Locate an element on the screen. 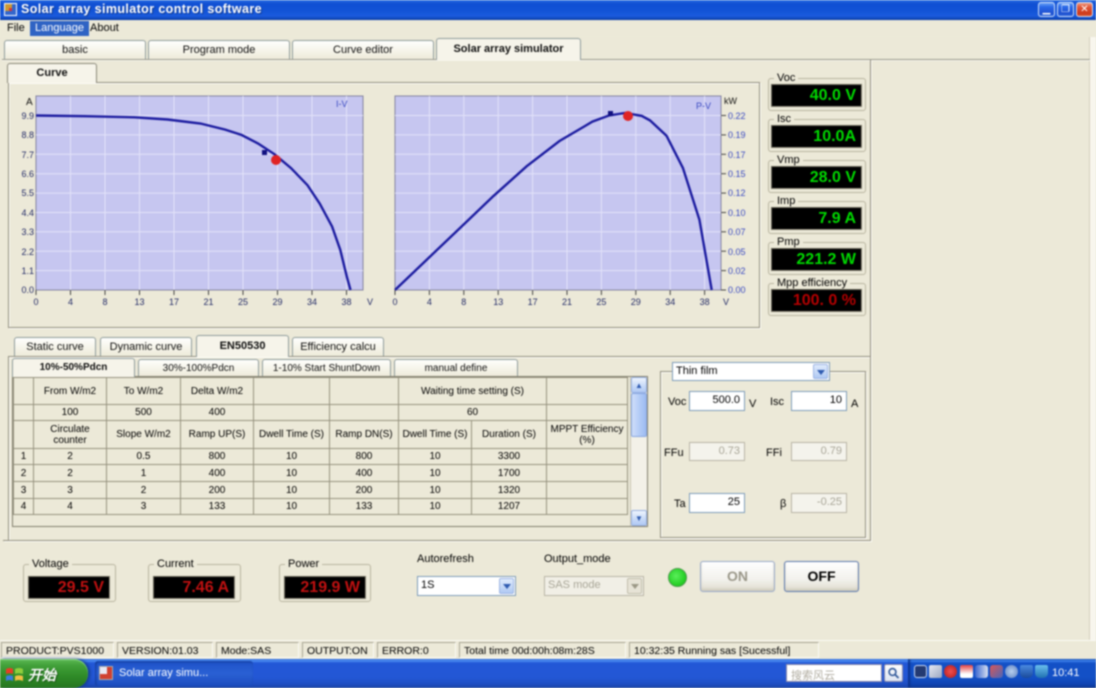  svg-text: kW is located at coordinates (731, 101).